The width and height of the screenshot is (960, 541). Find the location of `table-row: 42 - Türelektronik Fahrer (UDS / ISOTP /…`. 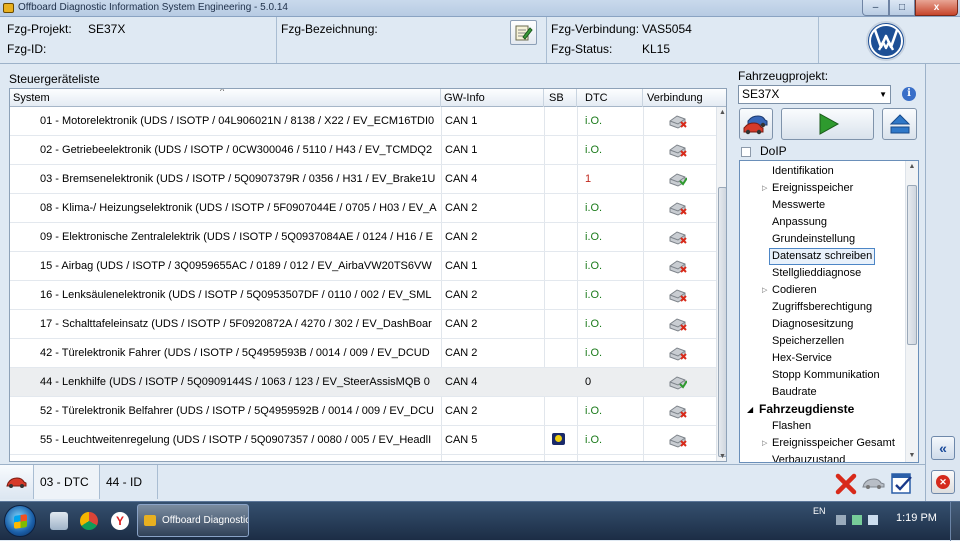

table-row: 42 - Türelektronik Fahrer (UDS / ISOTP /… is located at coordinates (363, 353).